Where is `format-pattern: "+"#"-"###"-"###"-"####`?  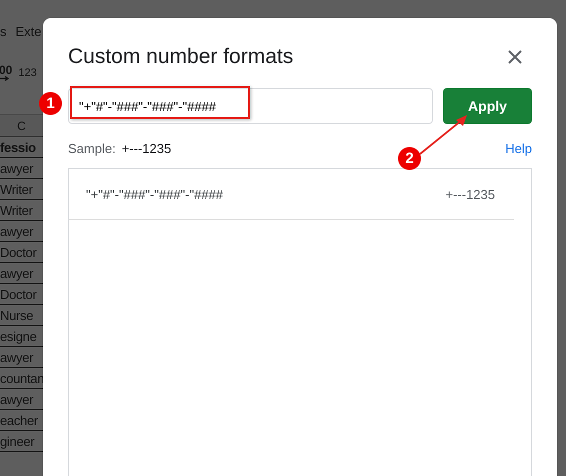 format-pattern: "+"#"-"###"-"###"-"#### is located at coordinates (155, 194).